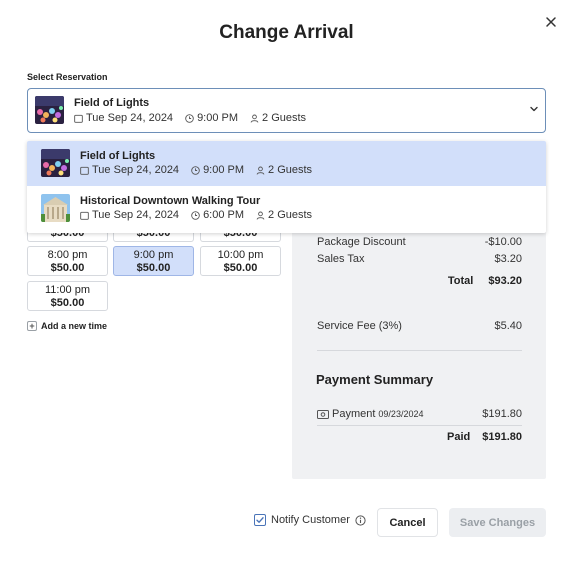 Image resolution: width=573 pixels, height=561 pixels. Describe the element at coordinates (286, 32) in the screenshot. I see `dialog-title: Change Arrival` at that location.